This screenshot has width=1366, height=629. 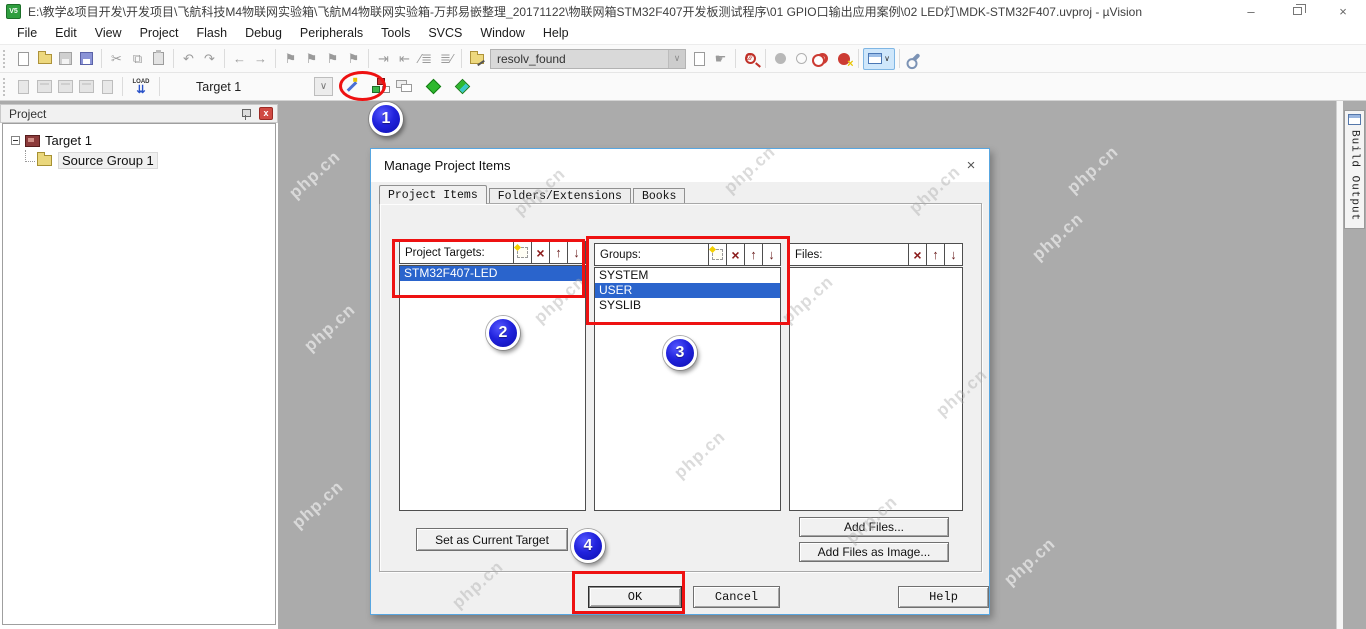 What do you see at coordinates (492, 539) in the screenshot?
I see `set-as-current-target-button: Set as Current Target` at bounding box center [492, 539].